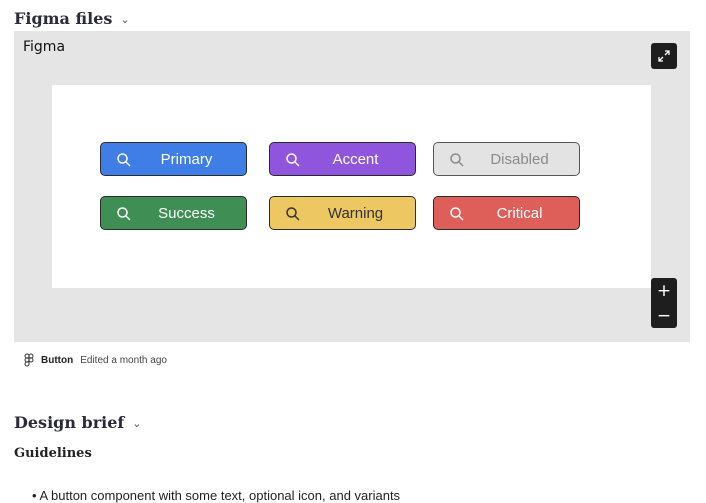 Image resolution: width=706 pixels, height=503 pixels. What do you see at coordinates (123, 360) in the screenshot?
I see `edited-time: Edited a month ago` at bounding box center [123, 360].